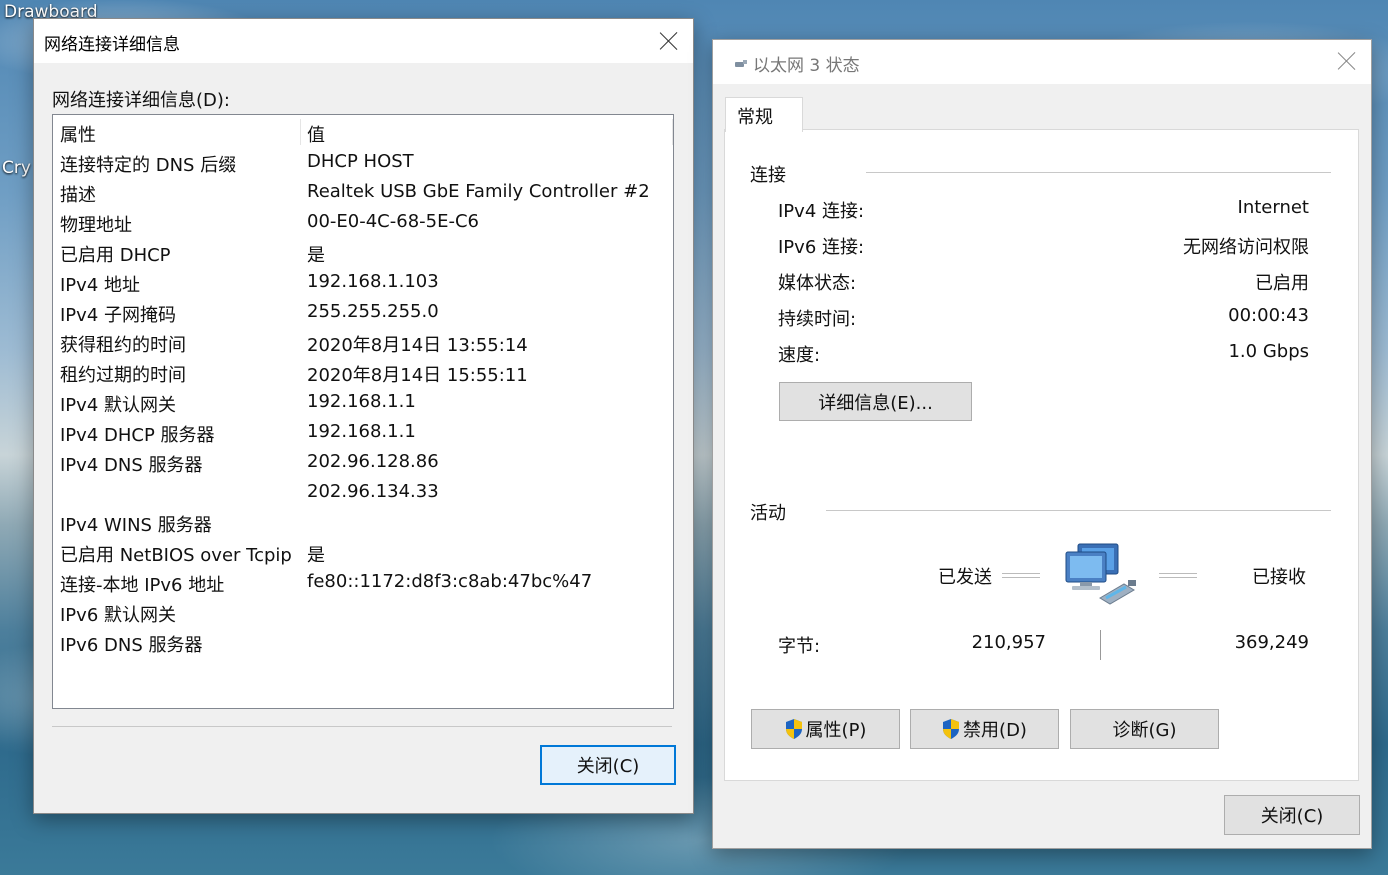 This screenshot has height=875, width=1388. I want to click on detail-property: IPv6 默认网关, so click(118, 614).